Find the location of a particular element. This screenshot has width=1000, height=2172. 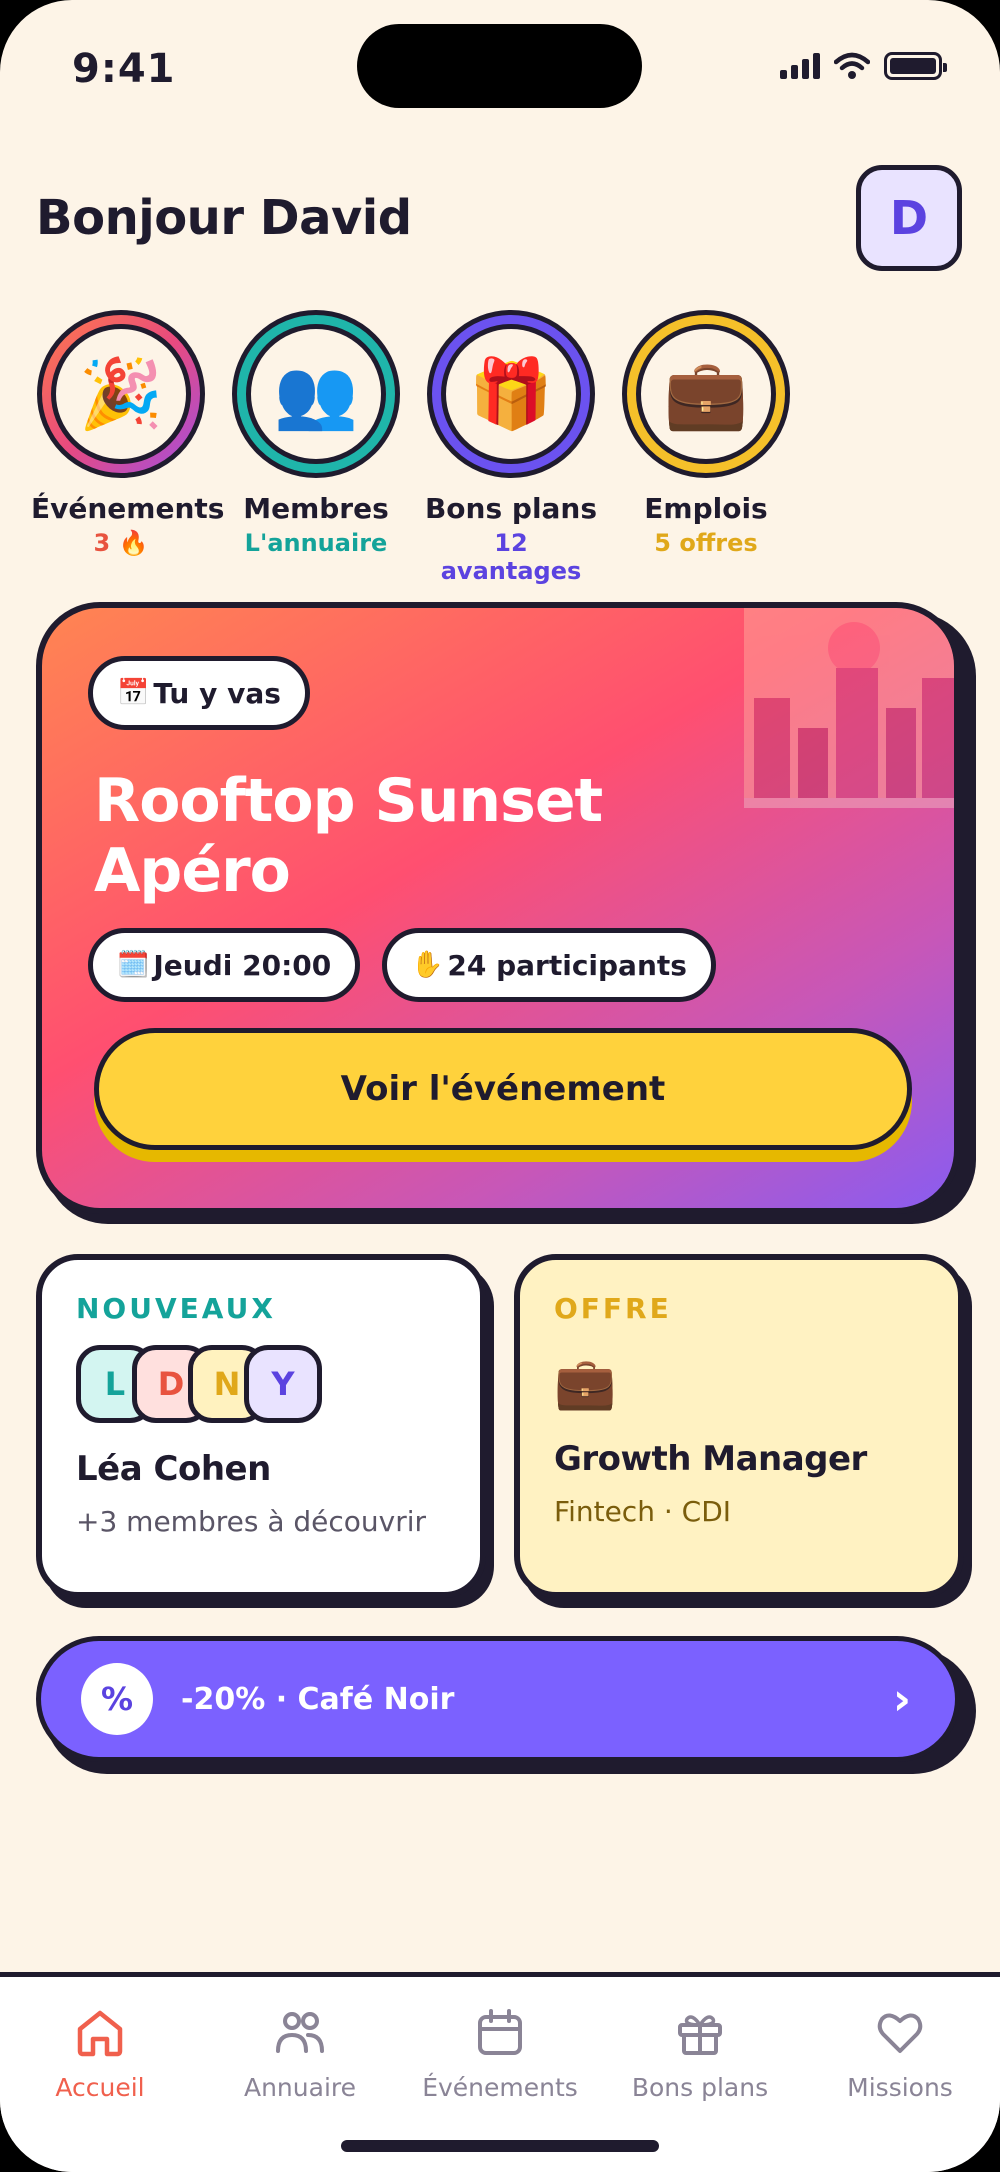

tab-label: Accueil is located at coordinates (100, 2087).